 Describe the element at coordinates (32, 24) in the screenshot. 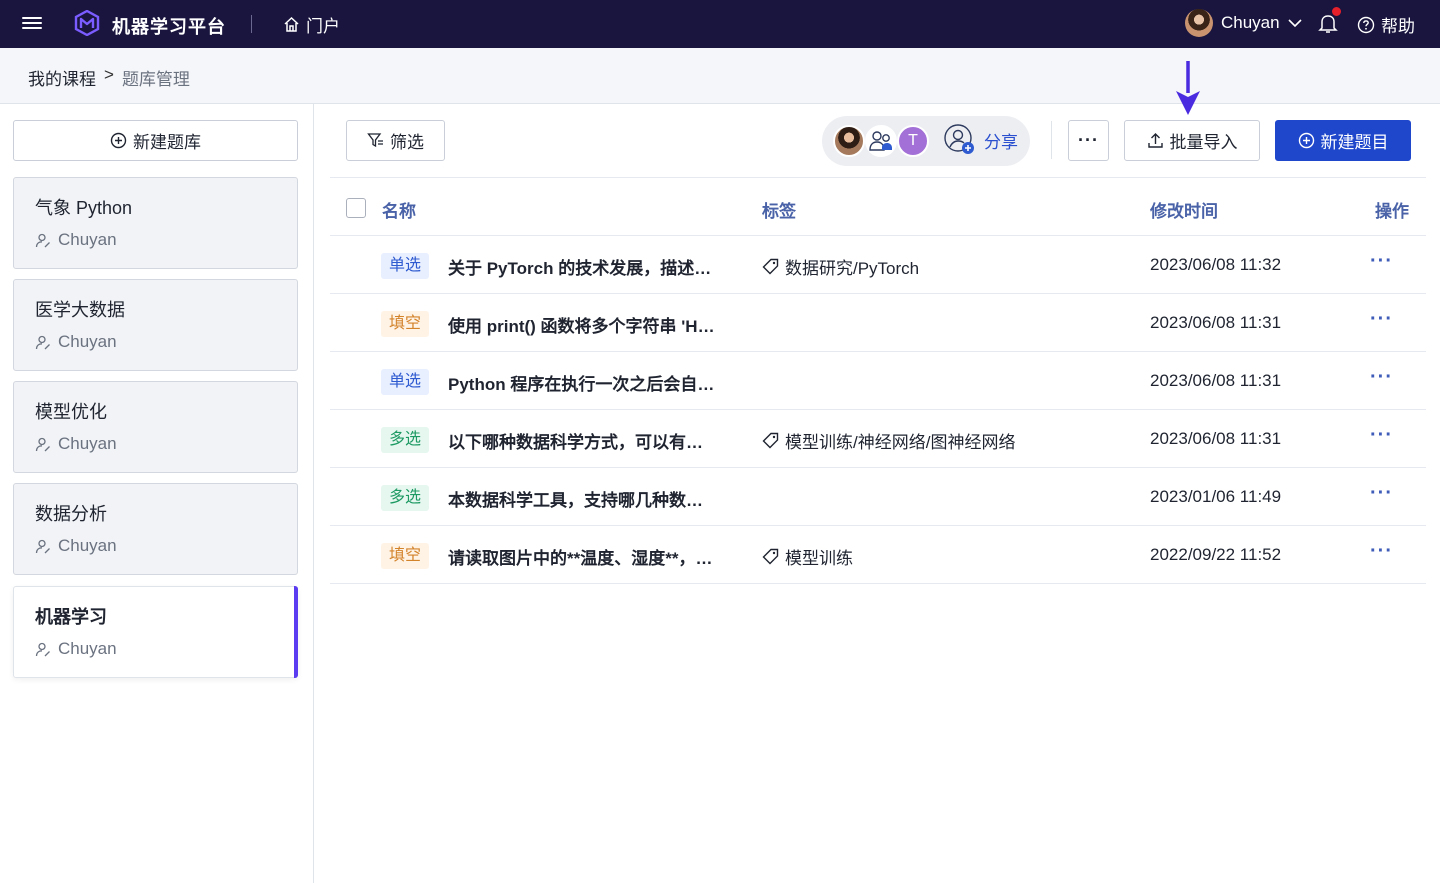

I see `hamburger-menu-icon` at that location.